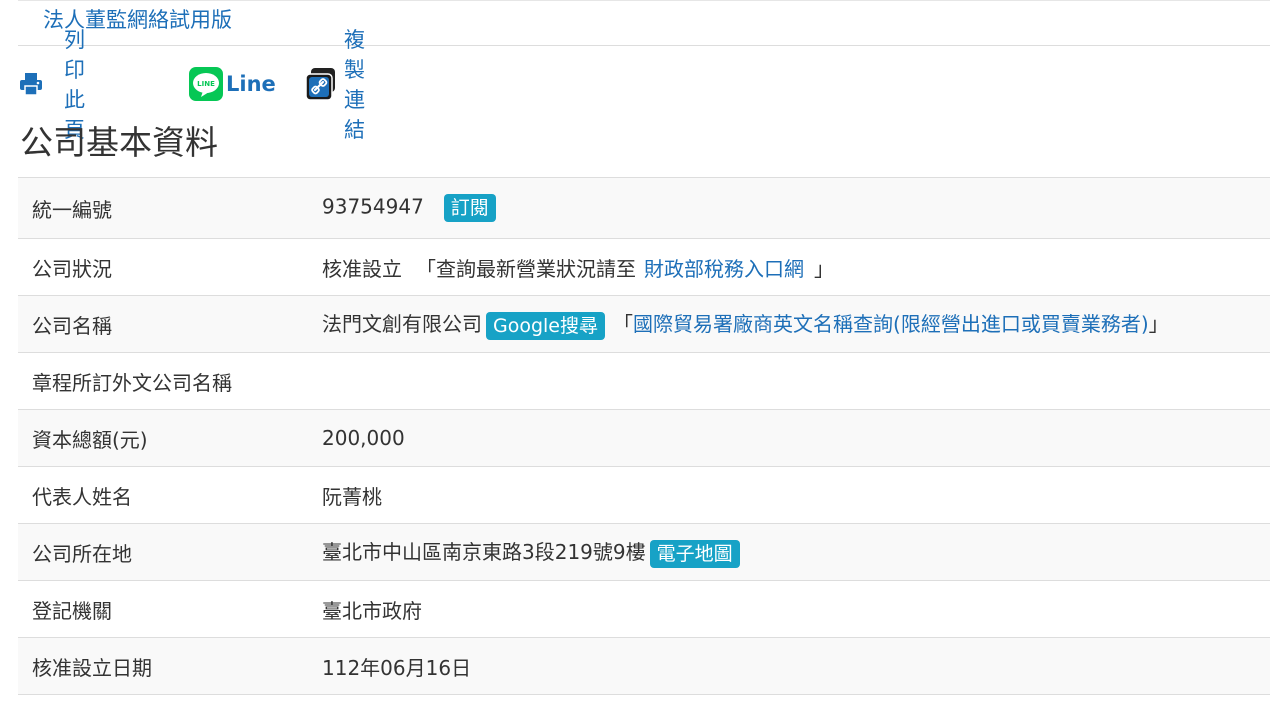 The image size is (1270, 702). I want to click on table-row-unified-number: 統一編號 93754947 訂閱, so click(644, 208).